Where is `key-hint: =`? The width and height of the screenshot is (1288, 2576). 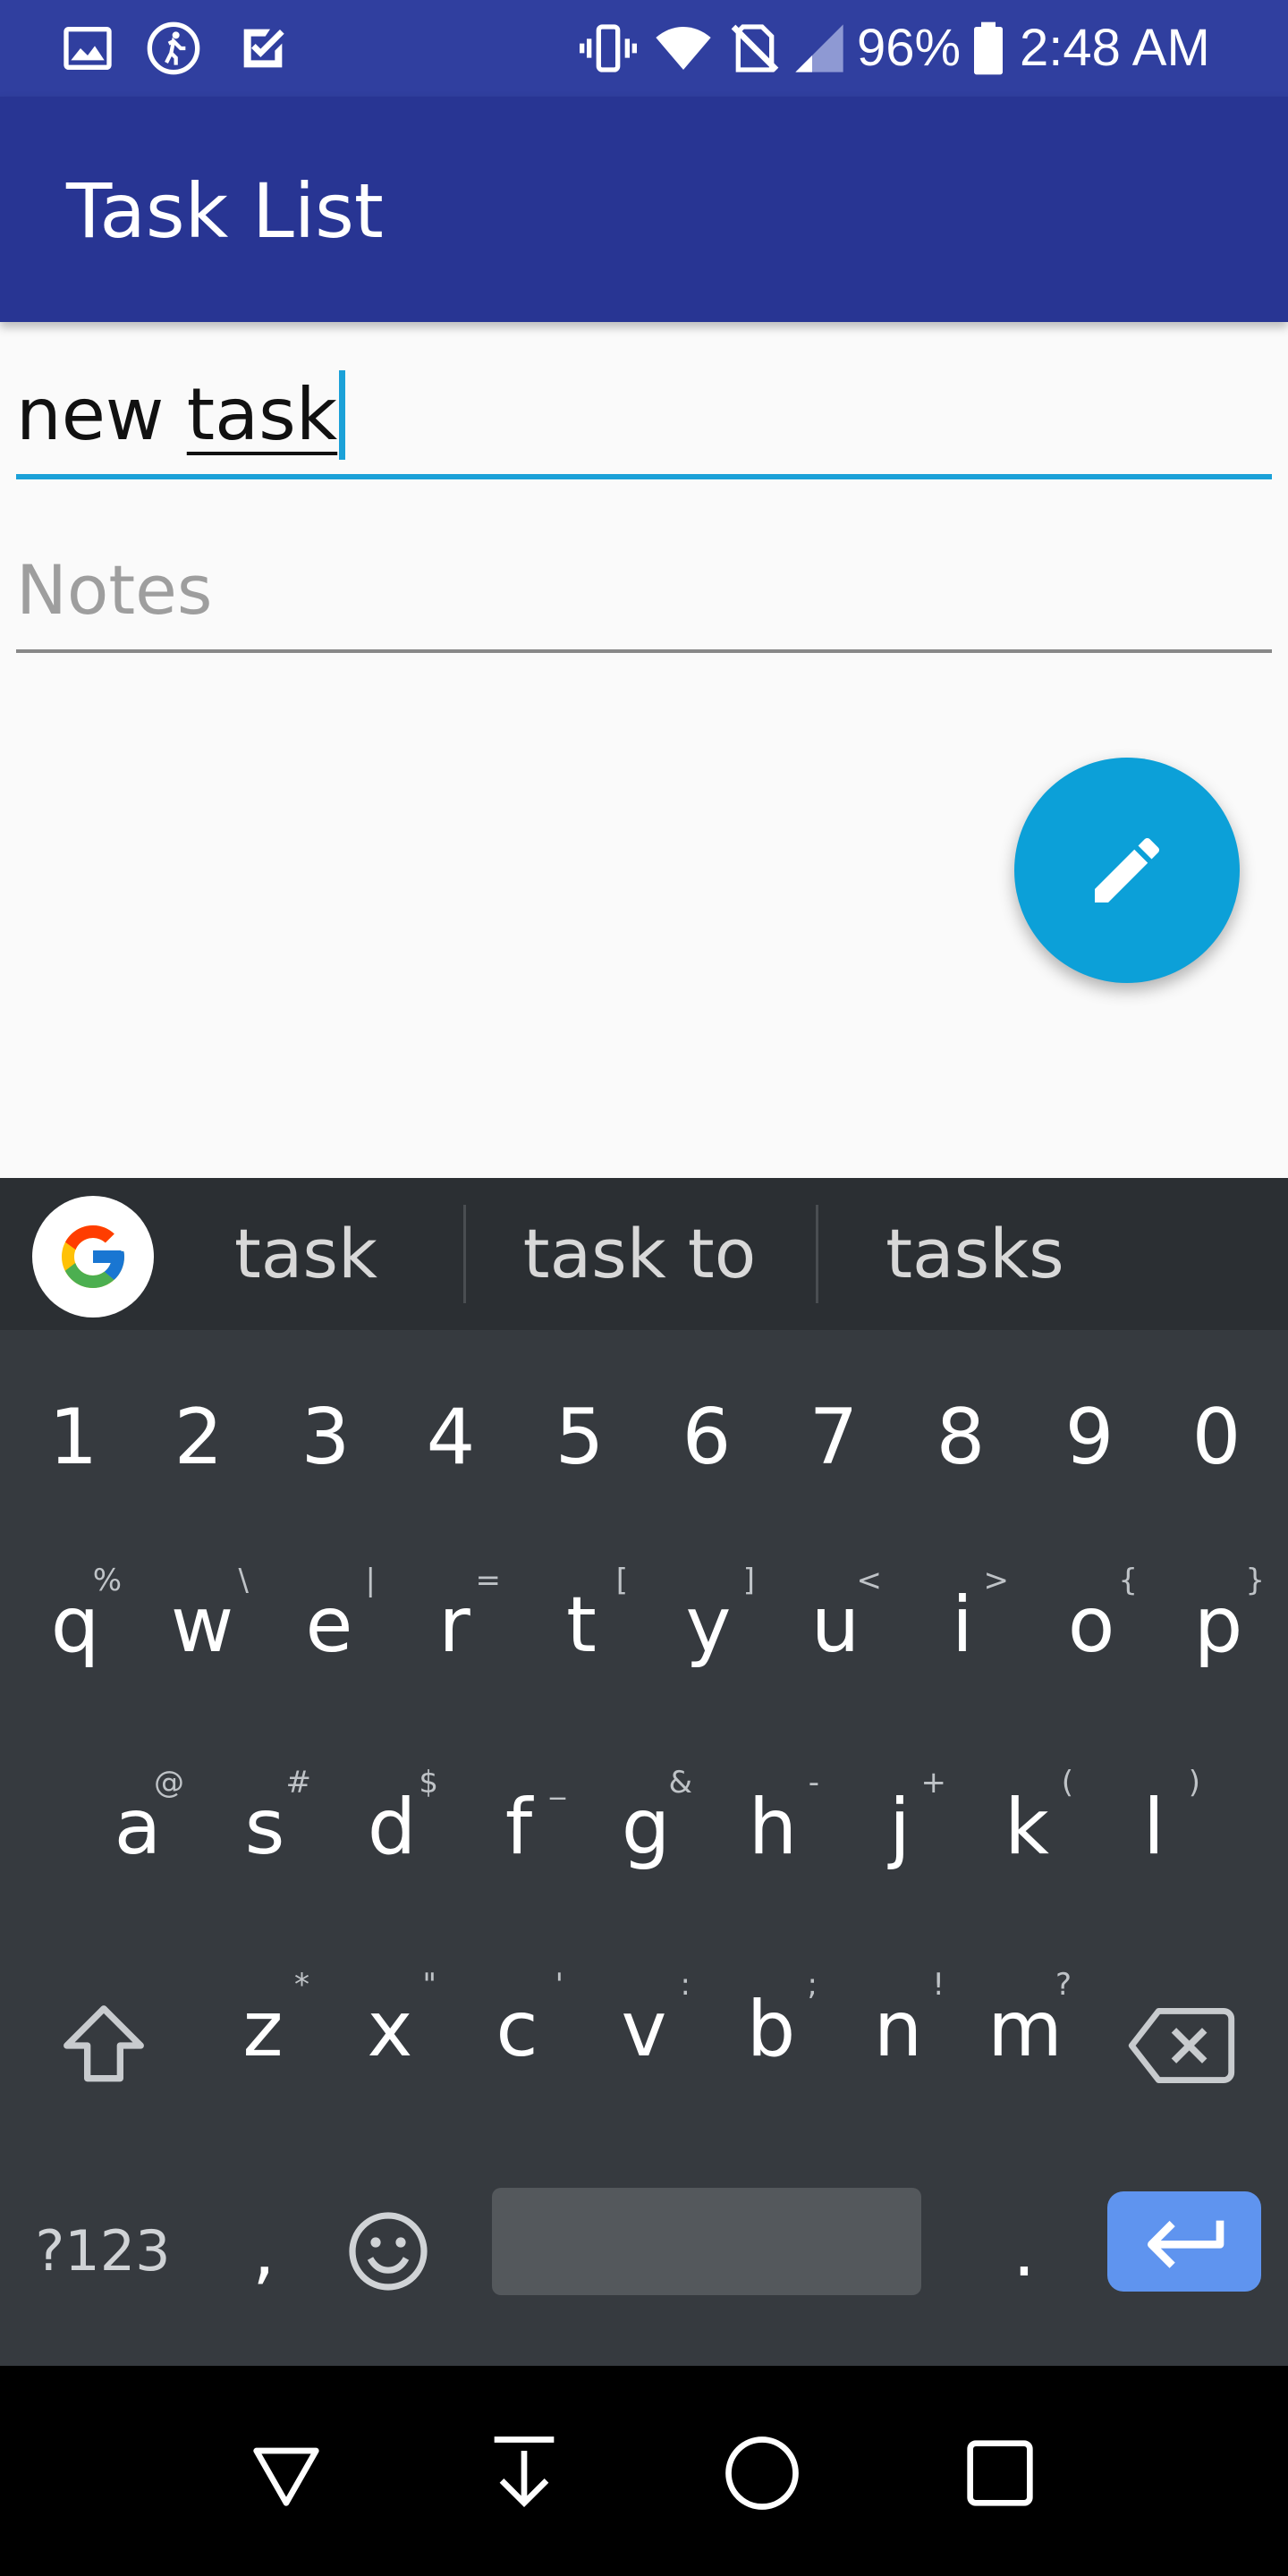 key-hint: = is located at coordinates (488, 1580).